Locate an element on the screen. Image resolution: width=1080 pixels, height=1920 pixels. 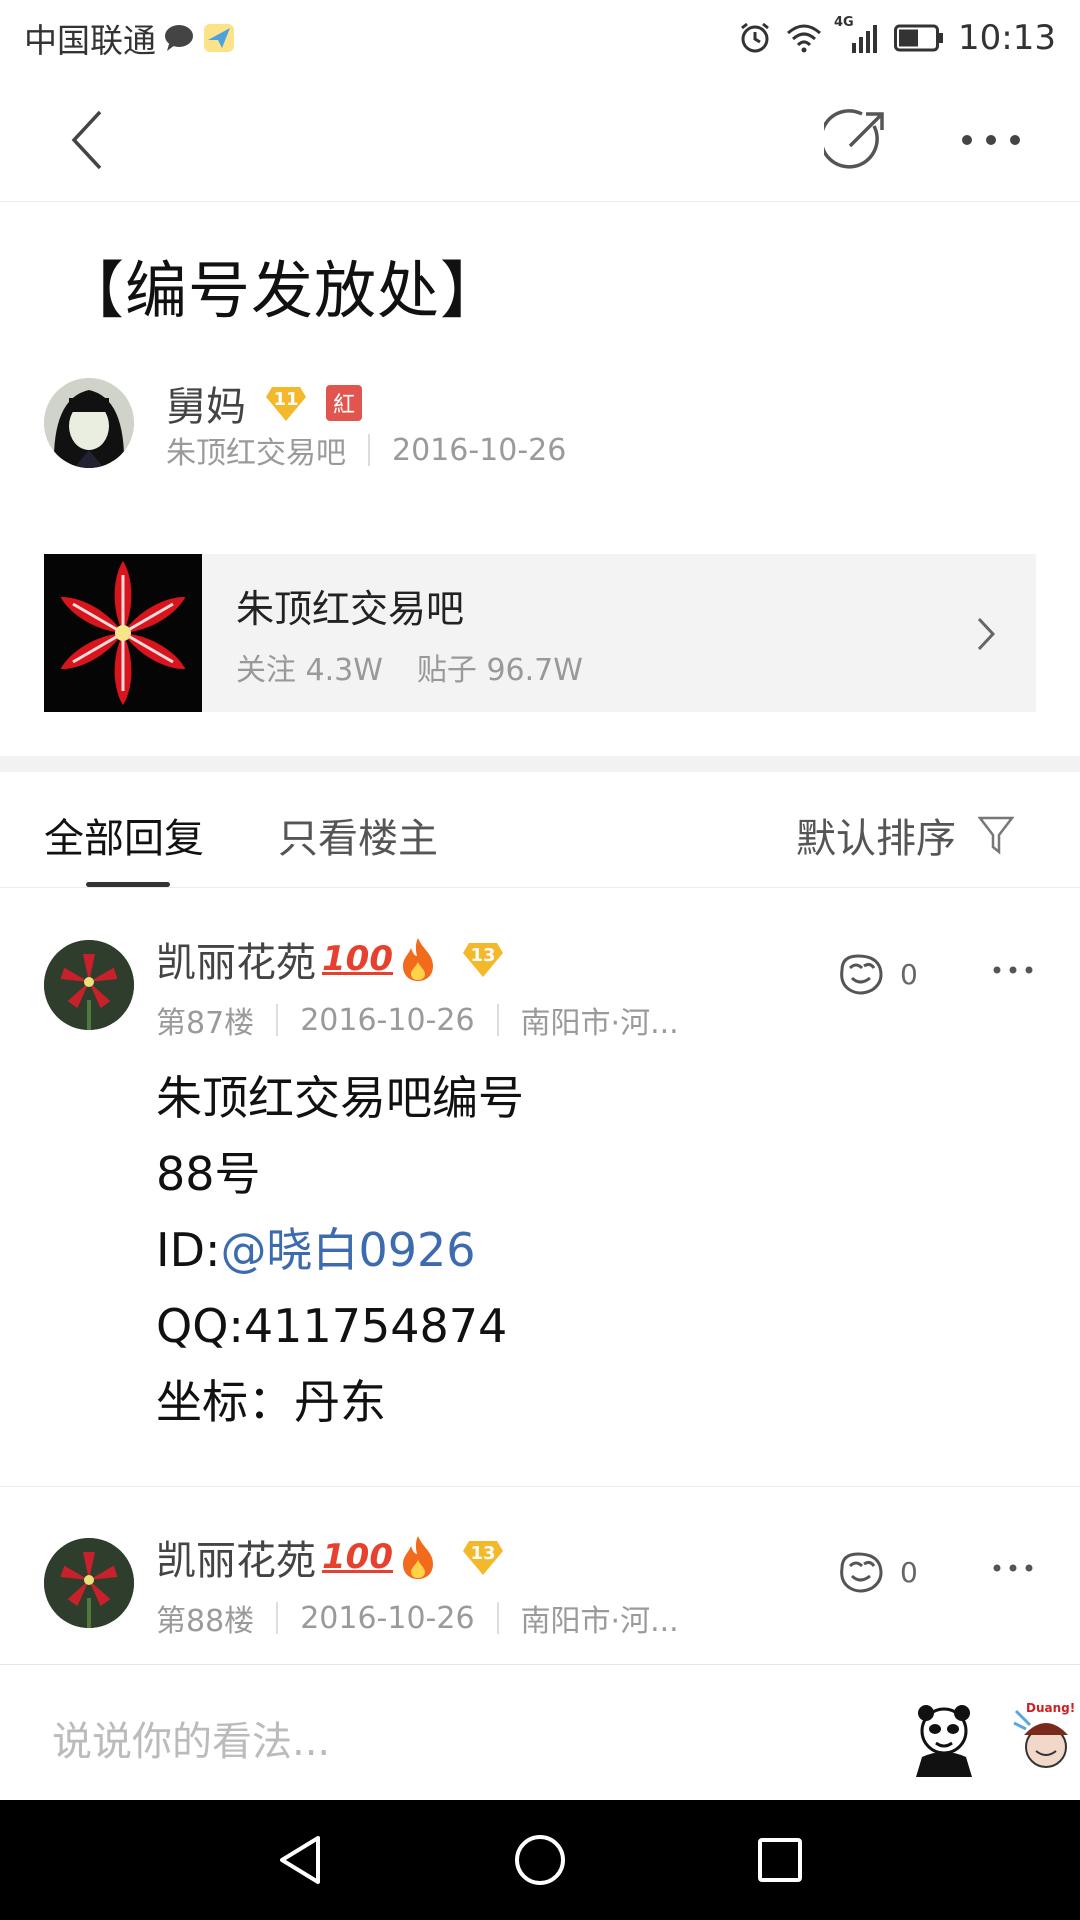
share-button is located at coordinates (856, 140).